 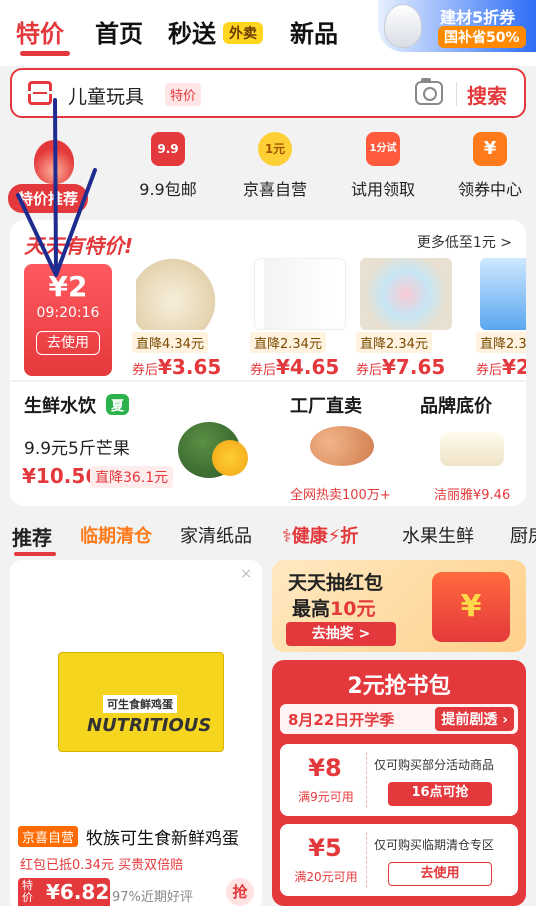 I want to click on deal-after-price: 券后¥2, so click(x=501, y=367).